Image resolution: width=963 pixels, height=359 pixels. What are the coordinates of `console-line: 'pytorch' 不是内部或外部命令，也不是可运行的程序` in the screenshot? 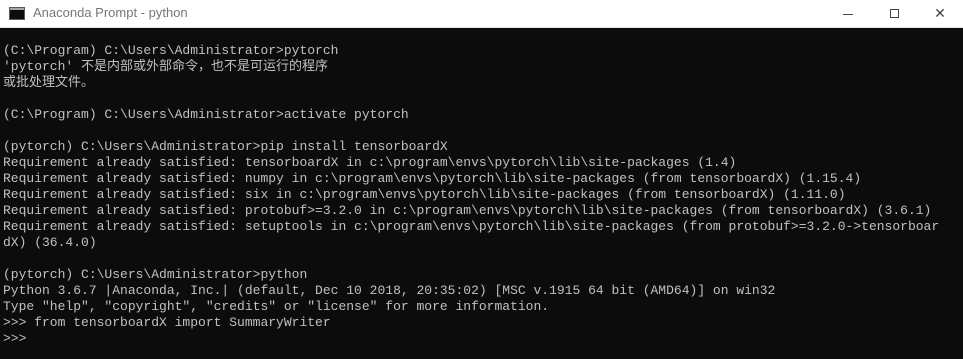 It's located at (166, 66).